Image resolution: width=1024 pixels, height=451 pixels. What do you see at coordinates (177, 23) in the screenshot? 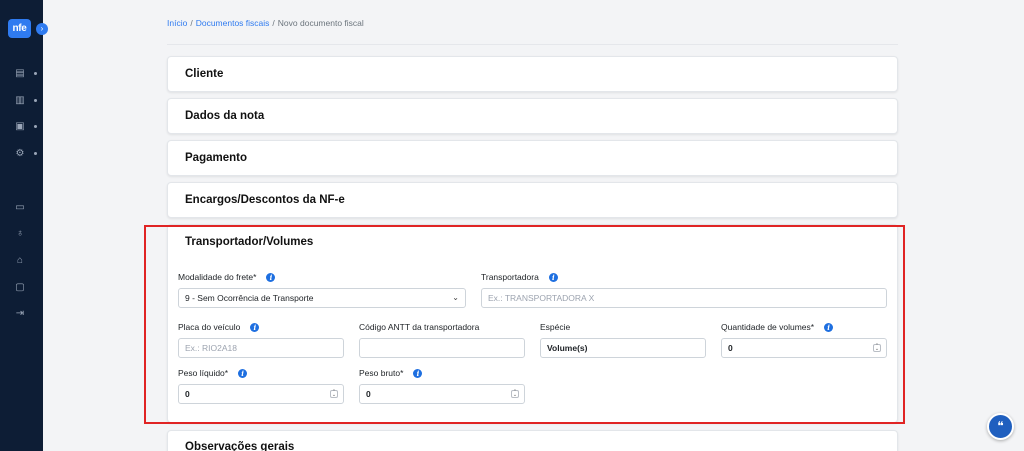
I see `breadcrumb-home: Início` at bounding box center [177, 23].